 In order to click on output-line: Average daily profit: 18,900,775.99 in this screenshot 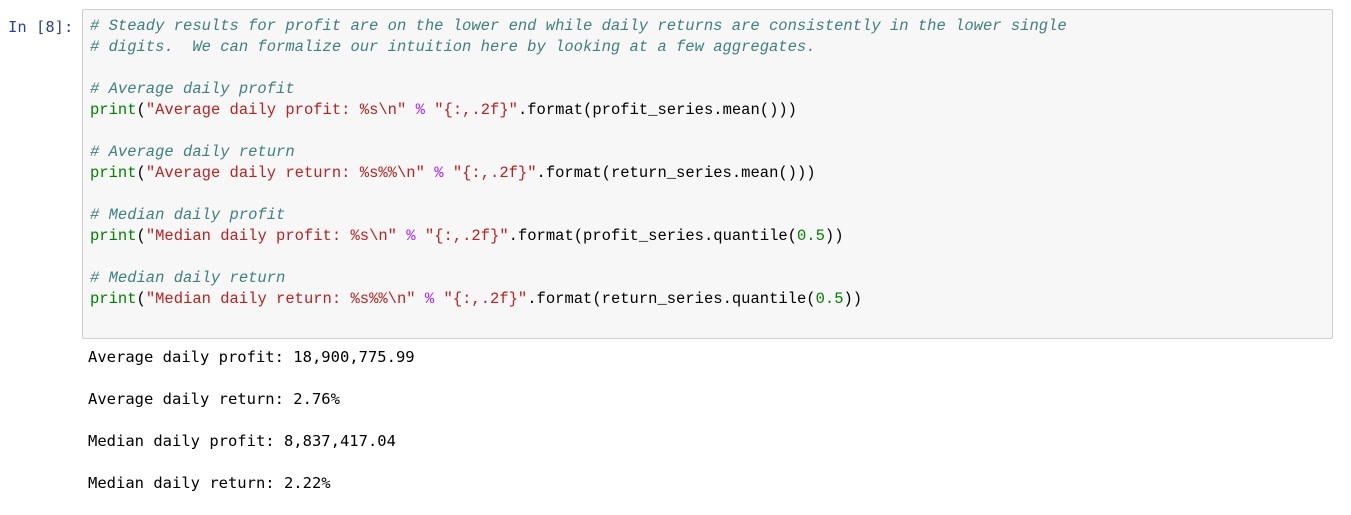, I will do `click(251, 357)`.